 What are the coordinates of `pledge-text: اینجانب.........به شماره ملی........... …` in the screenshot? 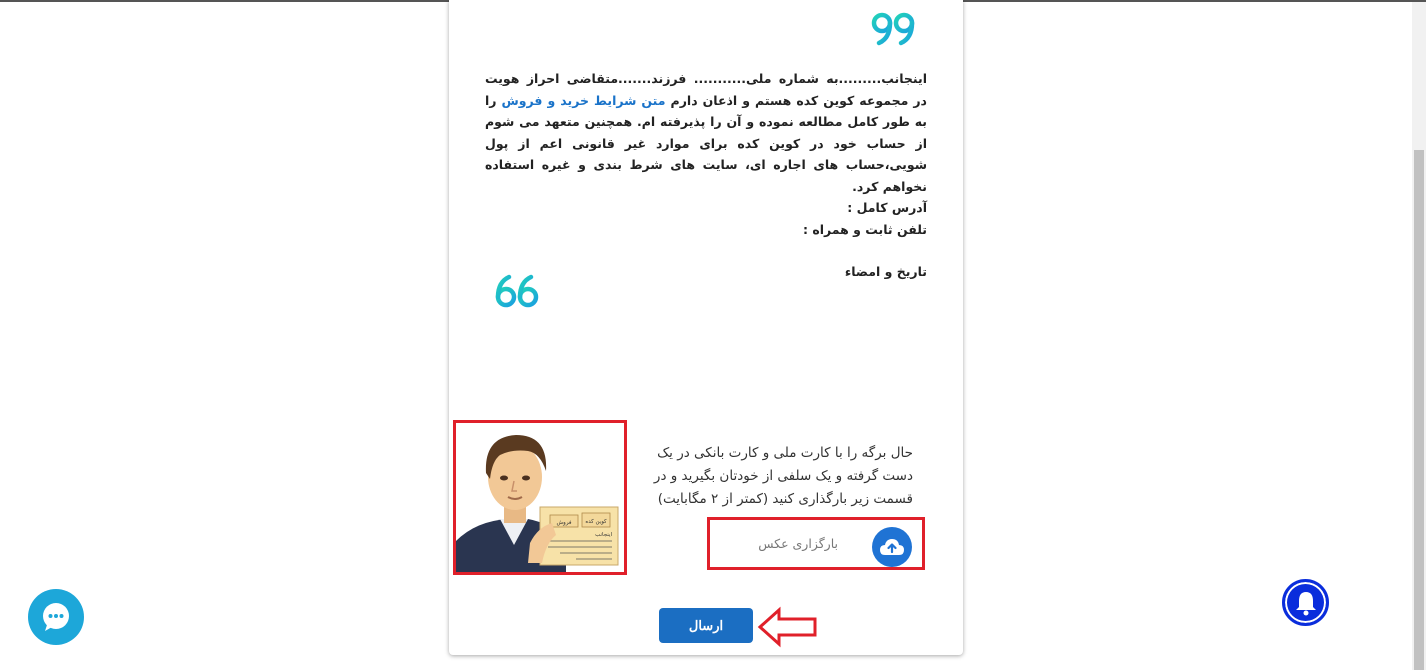 It's located at (706, 132).